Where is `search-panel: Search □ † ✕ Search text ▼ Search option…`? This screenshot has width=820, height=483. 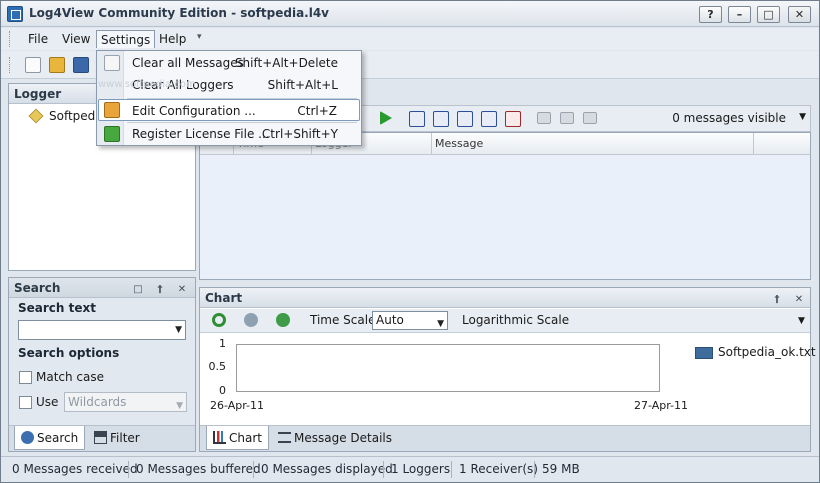
search-panel: Search □ † ✕ Search text ▼ Search option… is located at coordinates (102, 364).